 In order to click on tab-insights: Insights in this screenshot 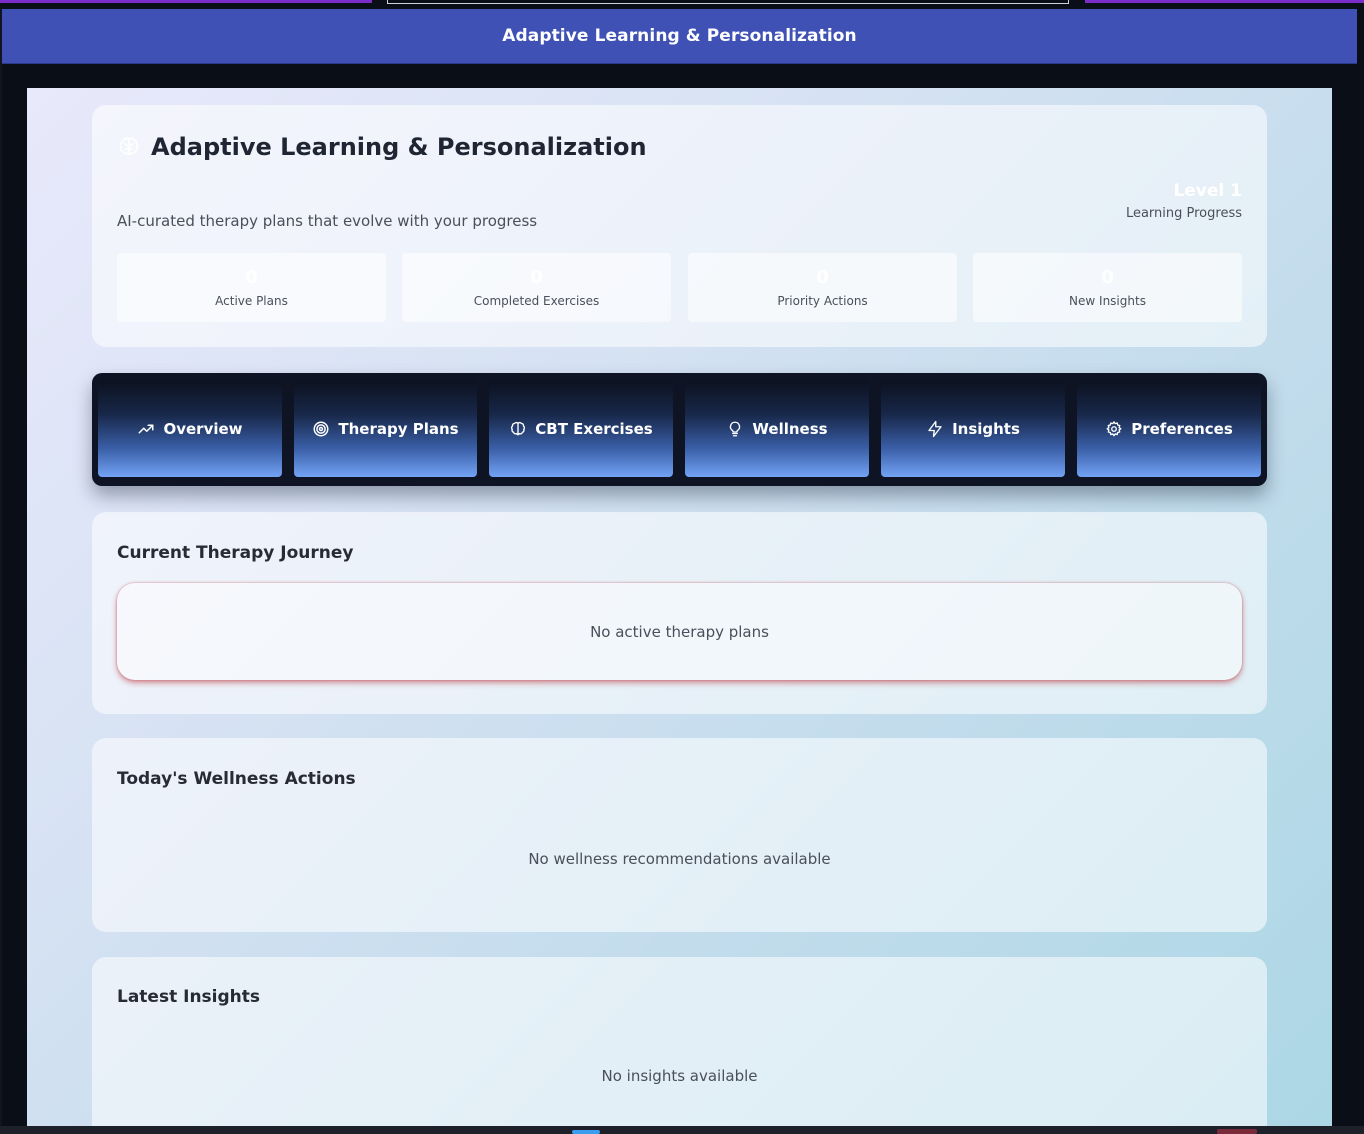, I will do `click(973, 429)`.